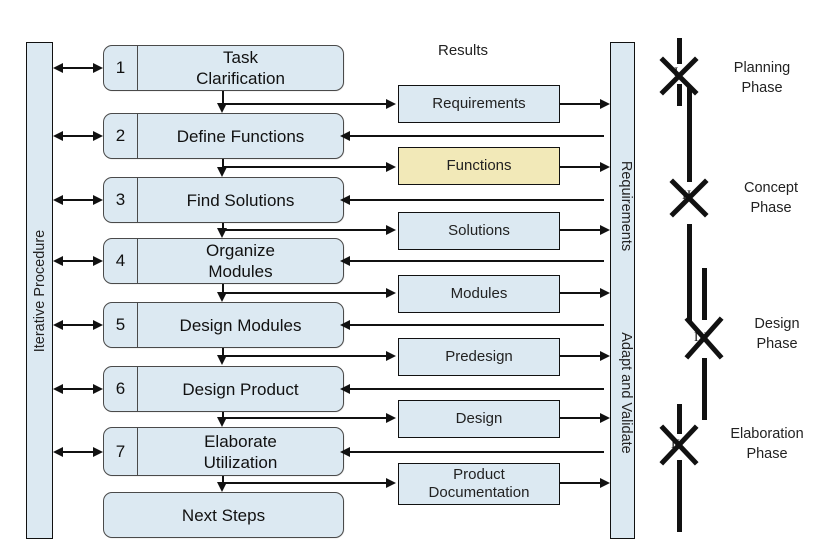  I want to click on predesign-to-bar, so click(582, 356).